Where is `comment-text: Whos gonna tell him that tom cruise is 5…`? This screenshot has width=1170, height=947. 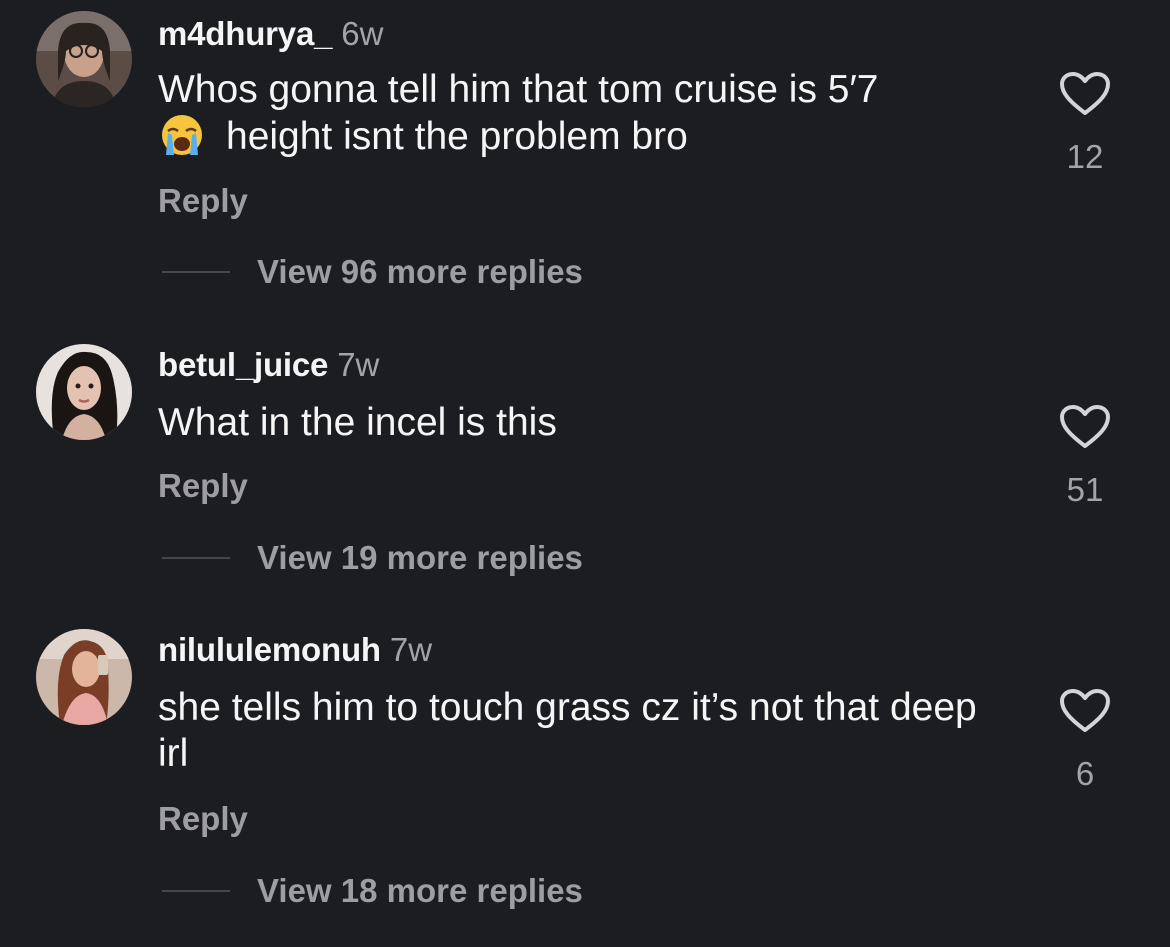 comment-text: Whos gonna tell him that tom cruise is 5… is located at coordinates (578, 113).